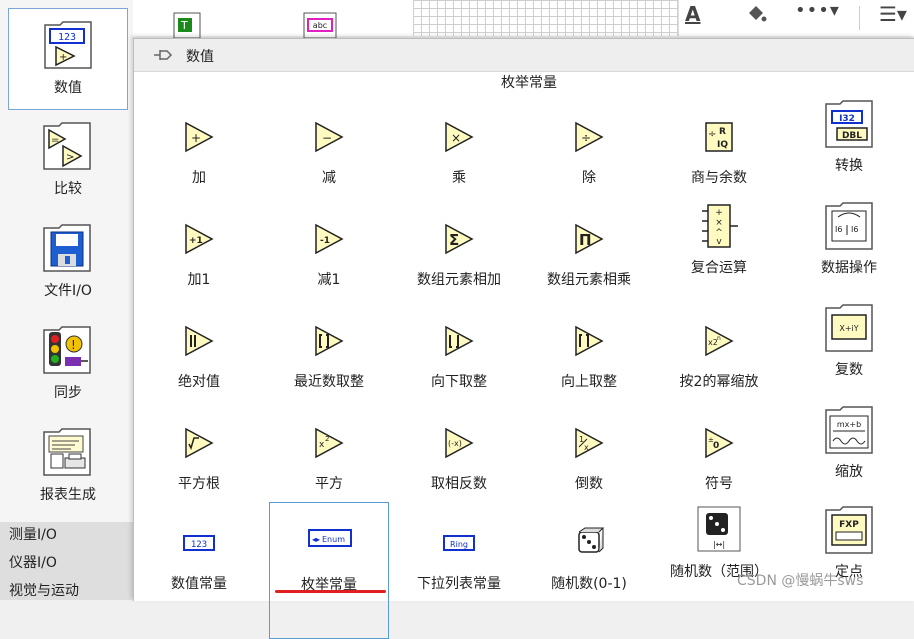 This screenshot has height=639, width=914. Describe the element at coordinates (849, 226) in the screenshot. I see `data-manipulation-icon: I6 I6` at that location.